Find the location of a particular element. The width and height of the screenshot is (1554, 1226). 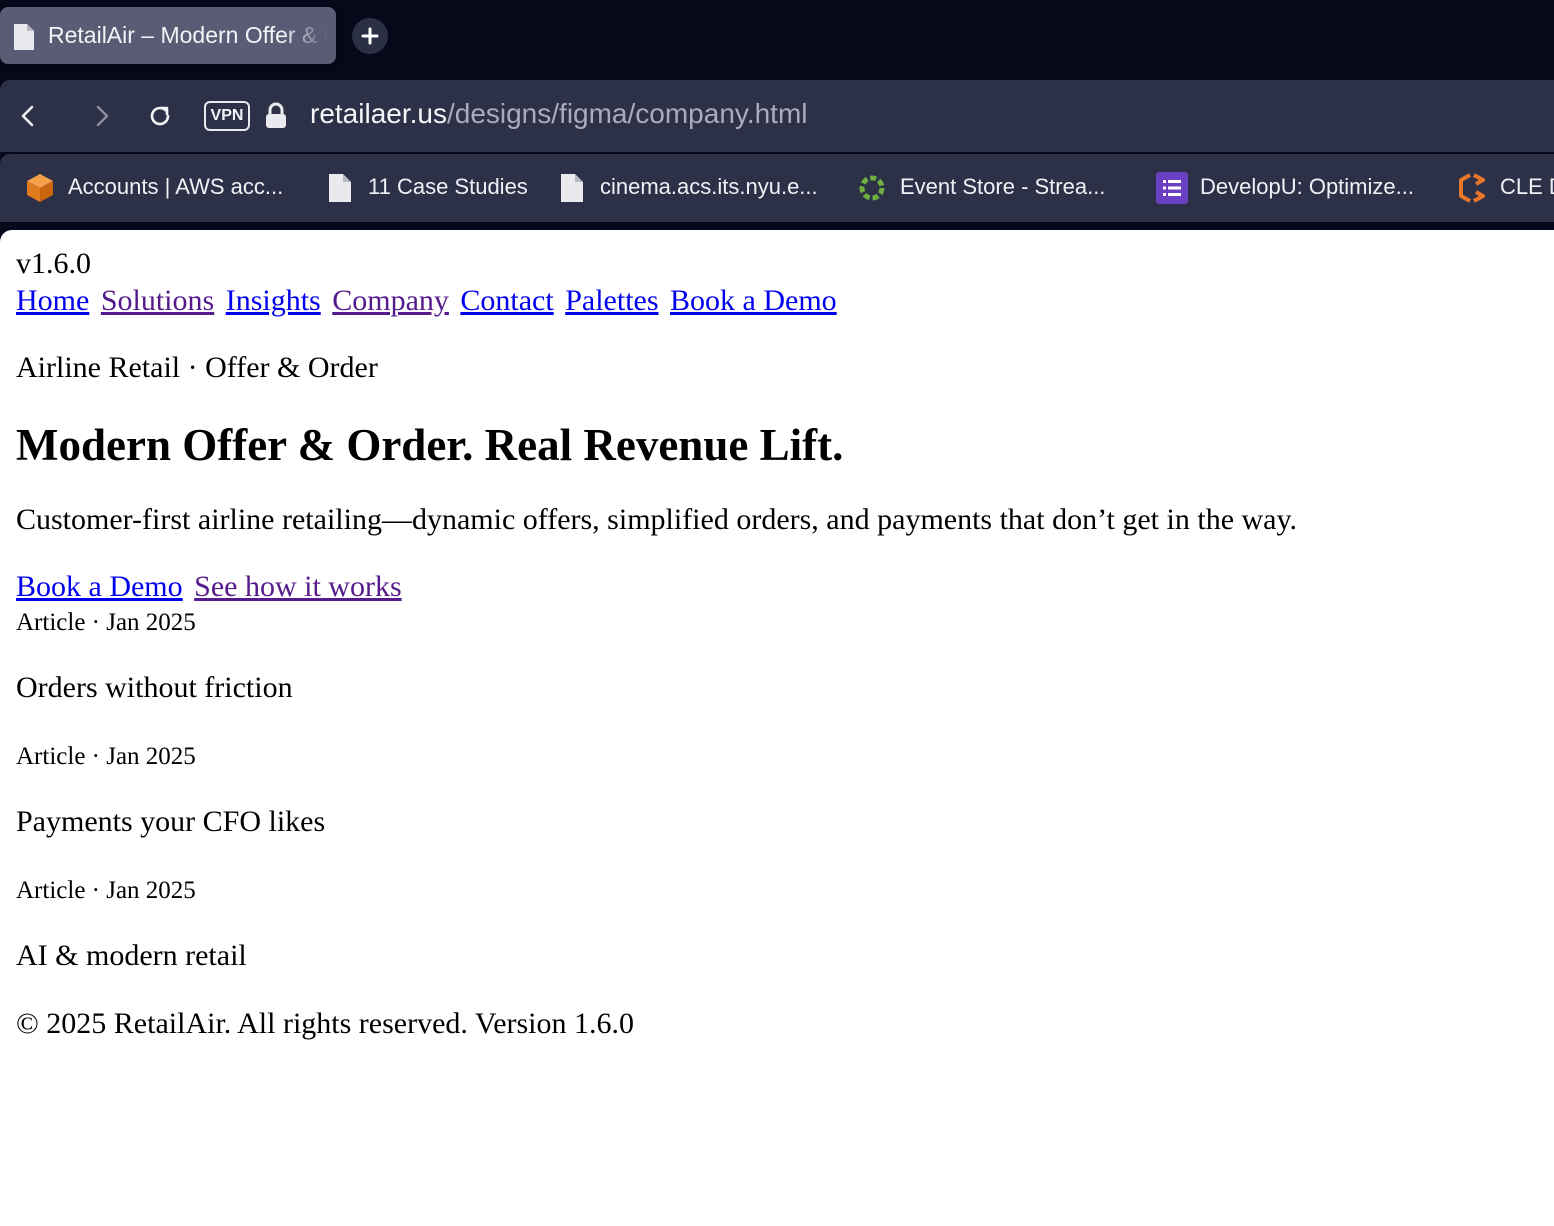

url-path: /designs/figma/company.html is located at coordinates (627, 113).